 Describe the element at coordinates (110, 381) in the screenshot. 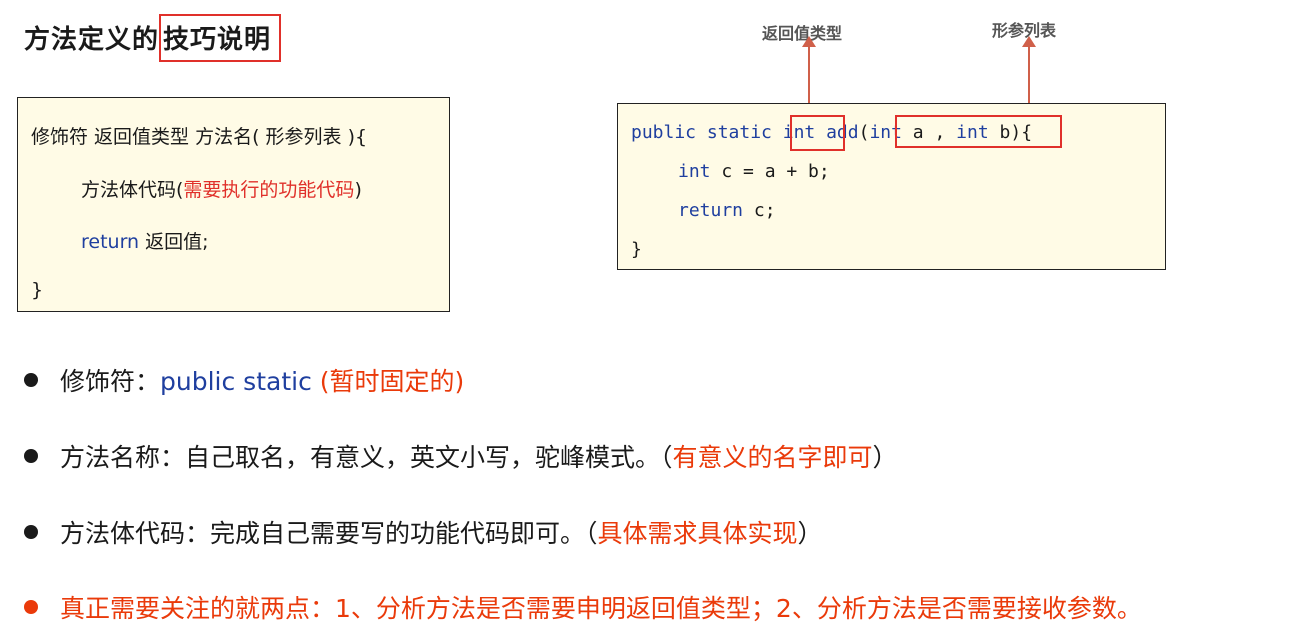

I see `bullet-label: 修饰符：` at that location.